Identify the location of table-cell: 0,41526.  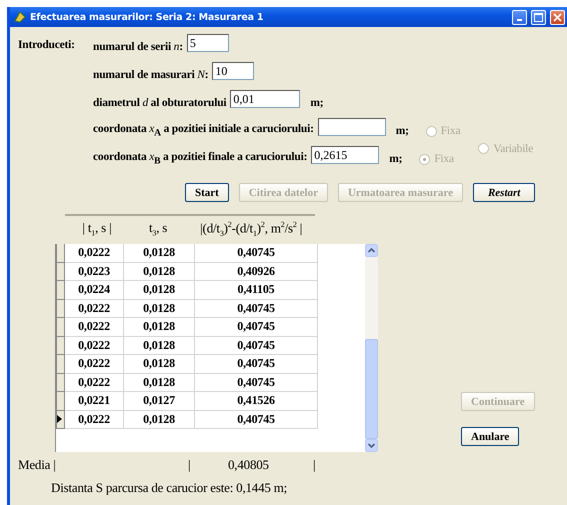
(256, 401).